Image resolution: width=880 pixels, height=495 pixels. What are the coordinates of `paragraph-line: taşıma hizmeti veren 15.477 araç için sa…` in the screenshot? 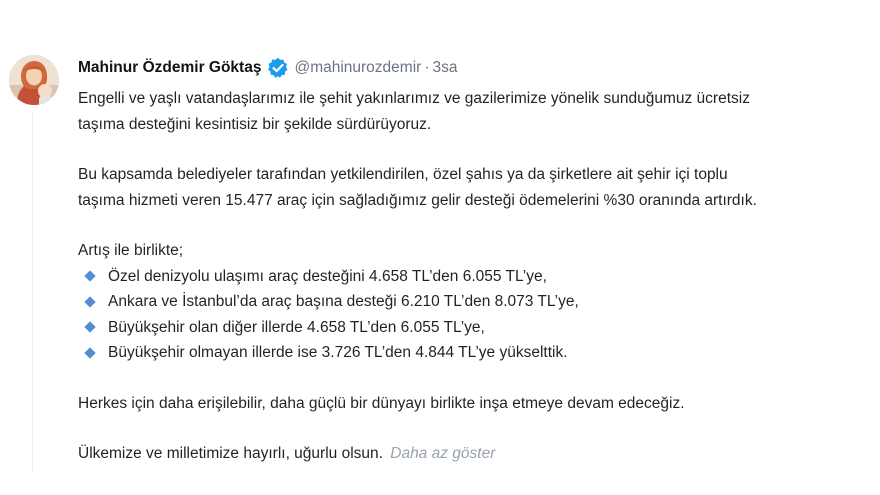 It's located at (417, 200).